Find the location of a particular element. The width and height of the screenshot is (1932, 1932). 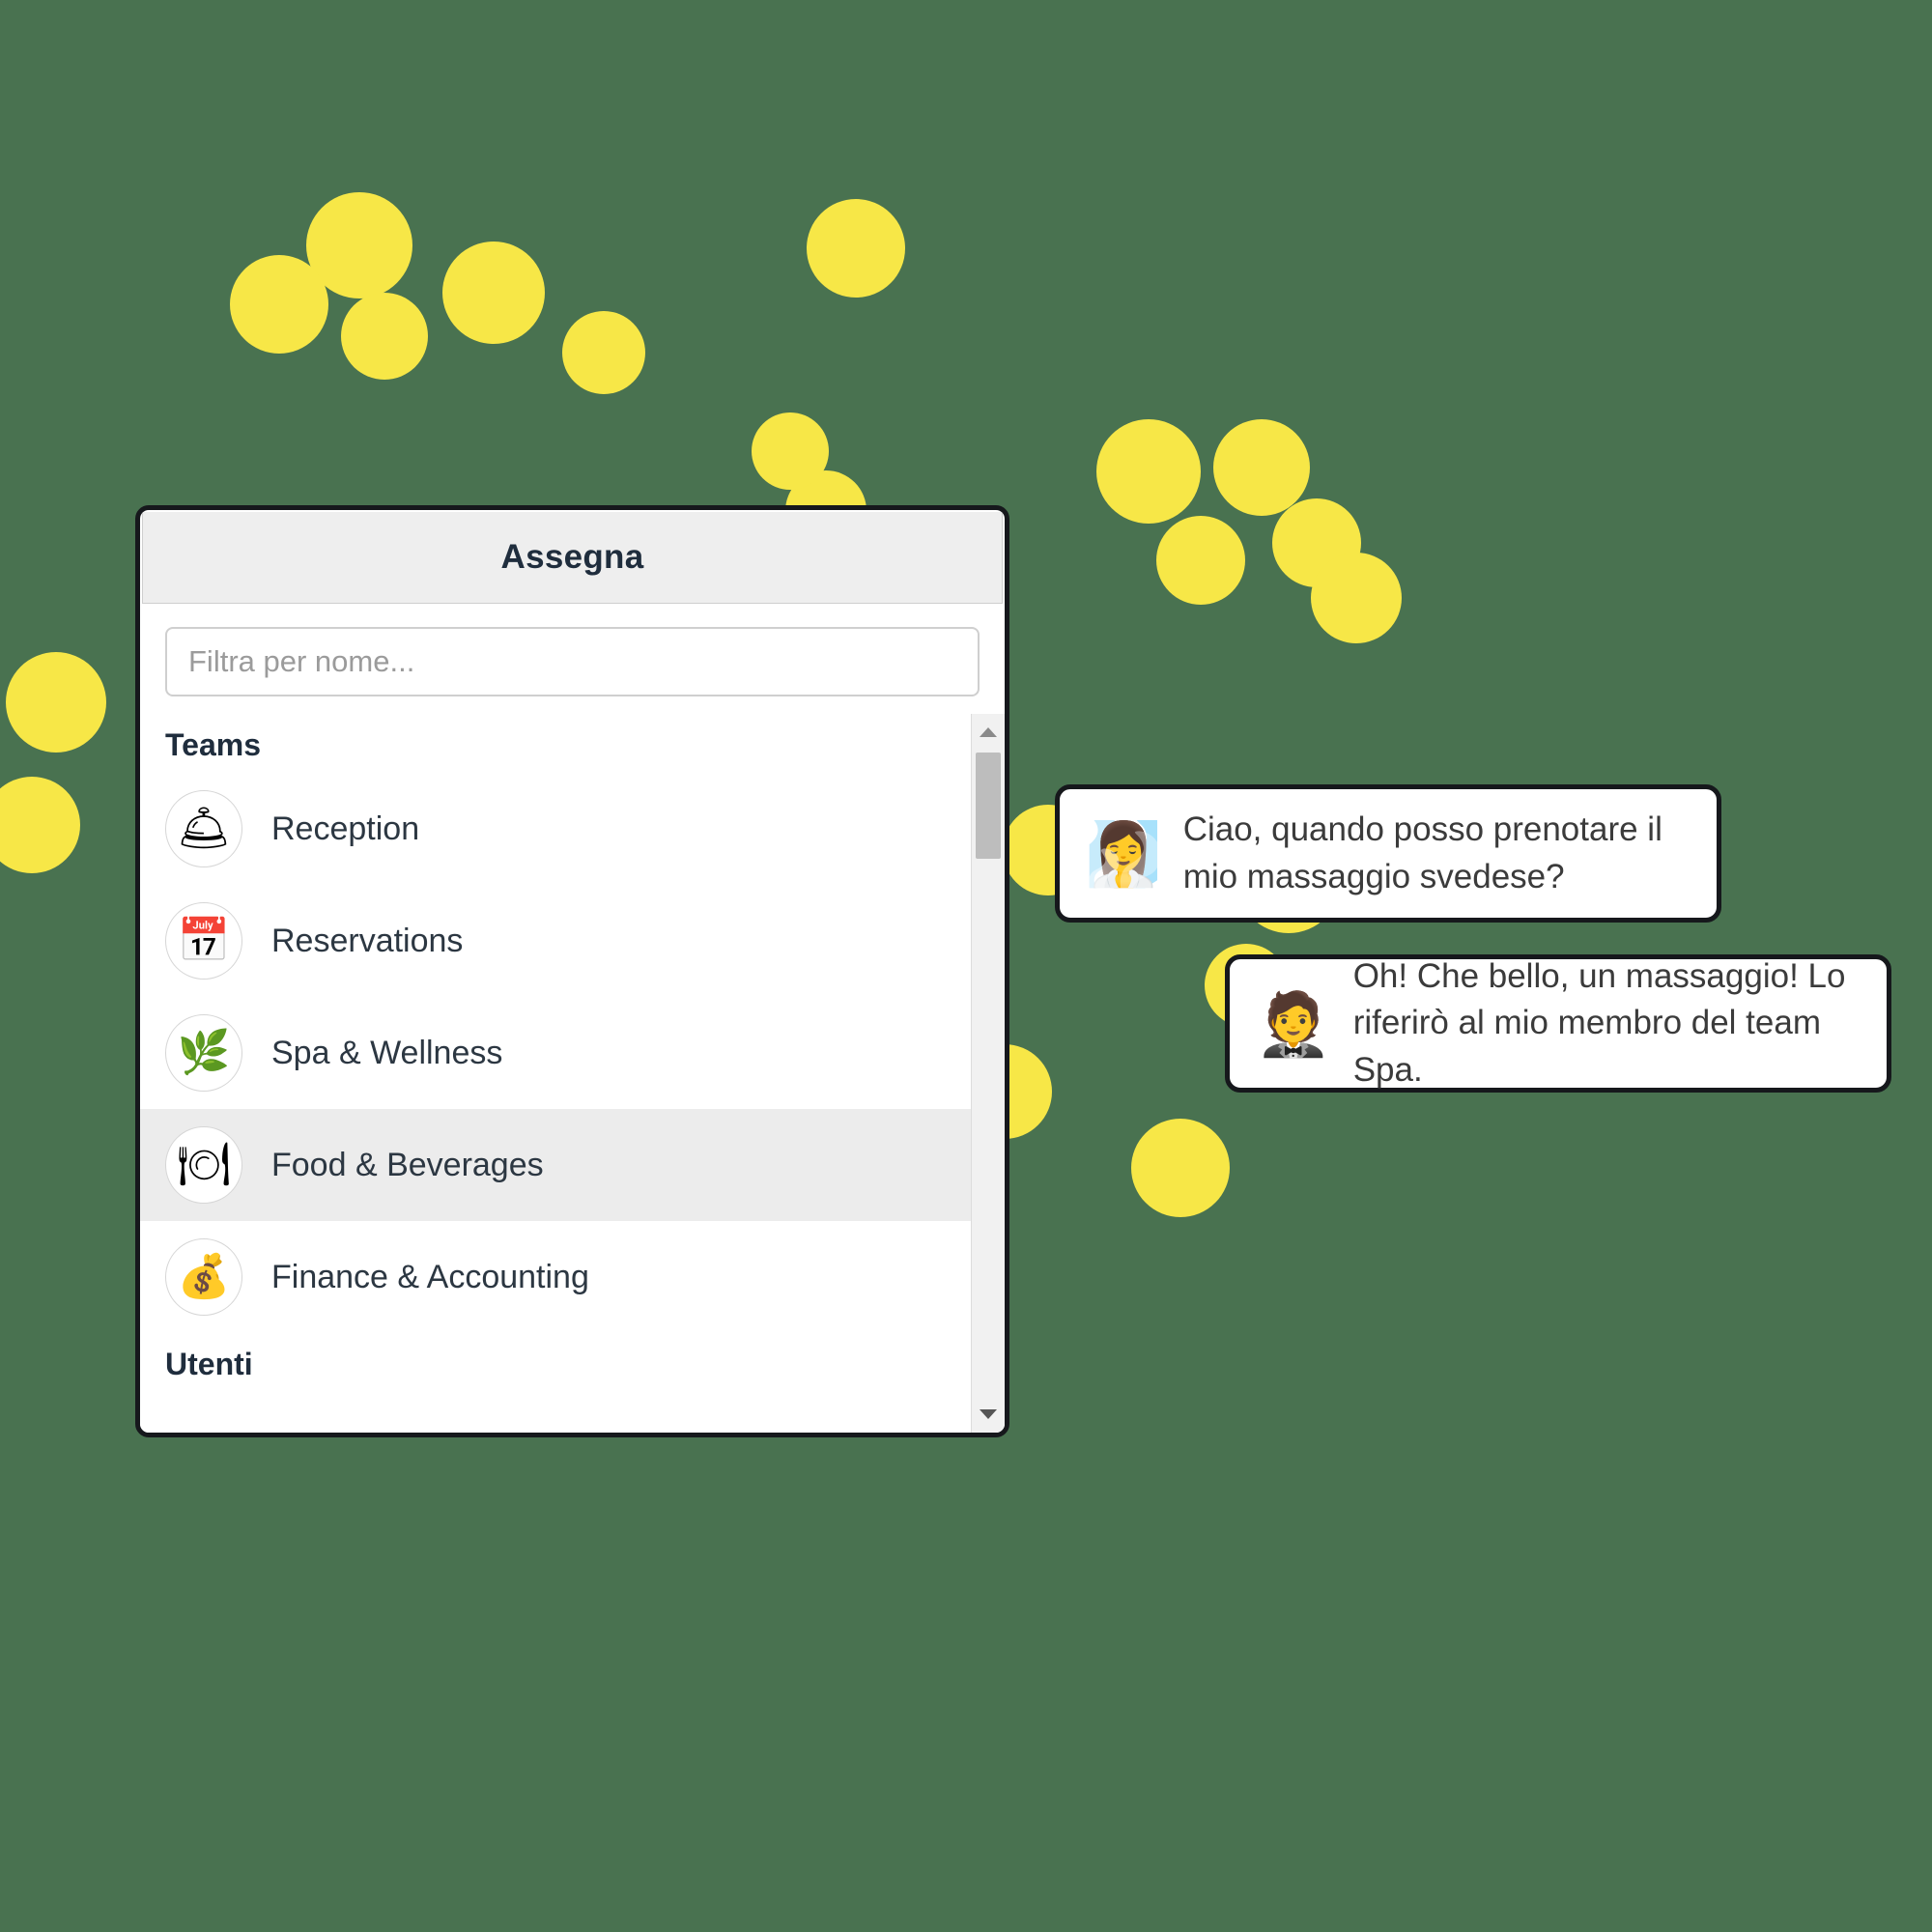

page-title: Assegna is located at coordinates (572, 557).